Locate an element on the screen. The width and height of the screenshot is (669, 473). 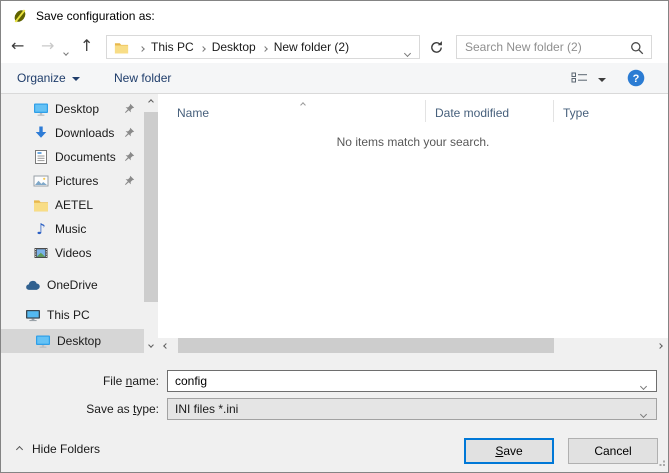
column-header-name: Name is located at coordinates (193, 113).